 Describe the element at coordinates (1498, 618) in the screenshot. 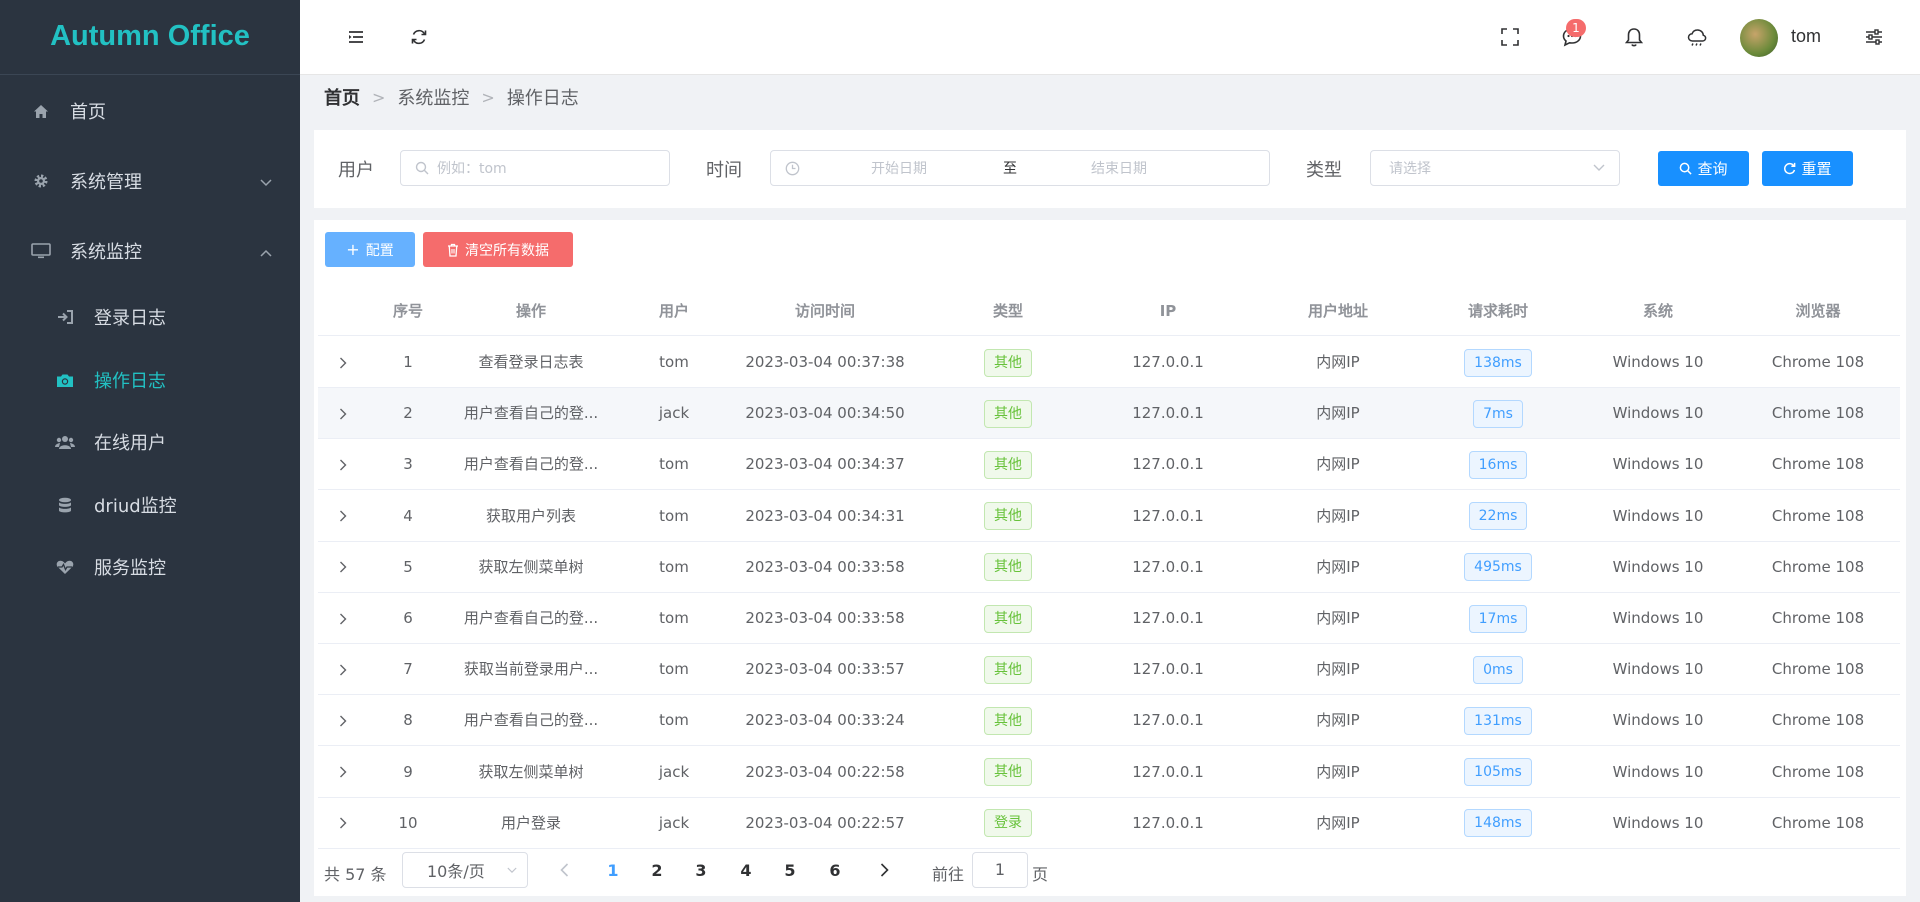

I see `duration-tag: 17ms` at that location.